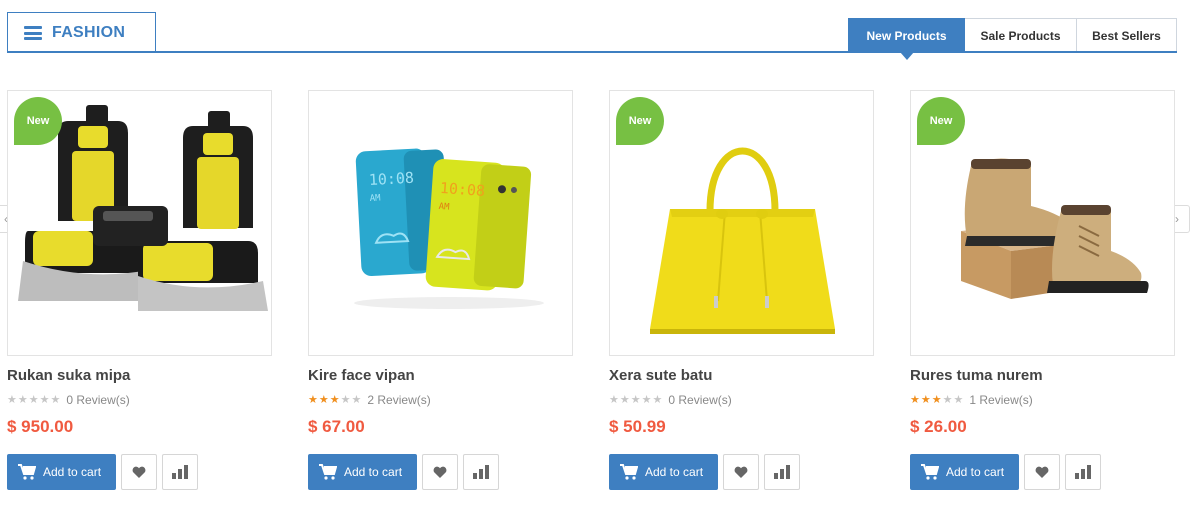 The width and height of the screenshot is (1202, 511). Describe the element at coordinates (440, 400) in the screenshot. I see `product-rating: ★ ★ ★ ★ ★ 2 Review(s)` at that location.